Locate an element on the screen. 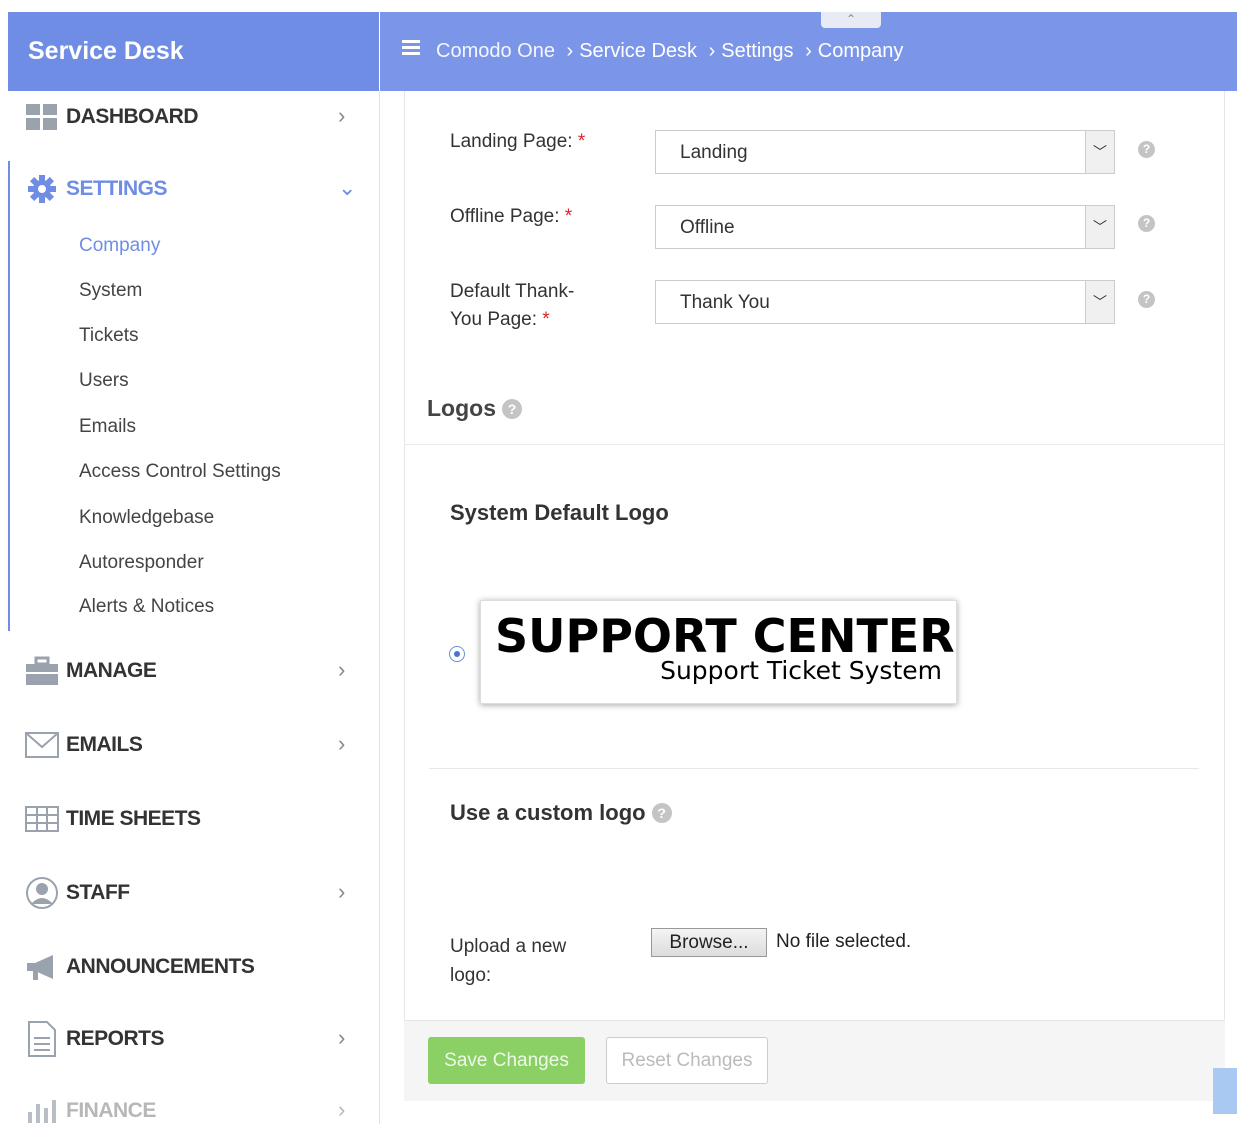  sidebar-item-label: EMAILS is located at coordinates (104, 744).